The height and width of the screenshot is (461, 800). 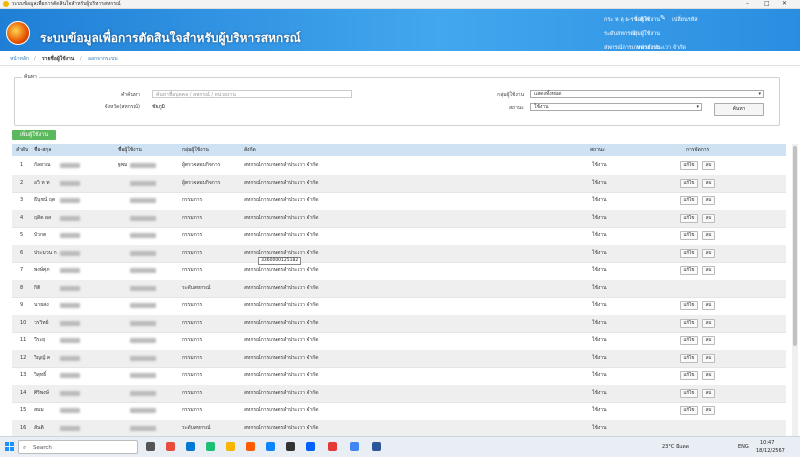 What do you see at coordinates (22, 182) in the screenshot?
I see `row-no: 2` at bounding box center [22, 182].